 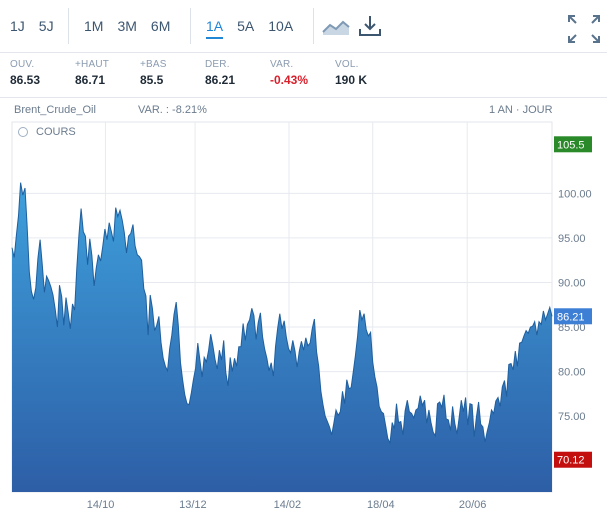 I want to click on period-1m-button: 1M, so click(x=93, y=26).